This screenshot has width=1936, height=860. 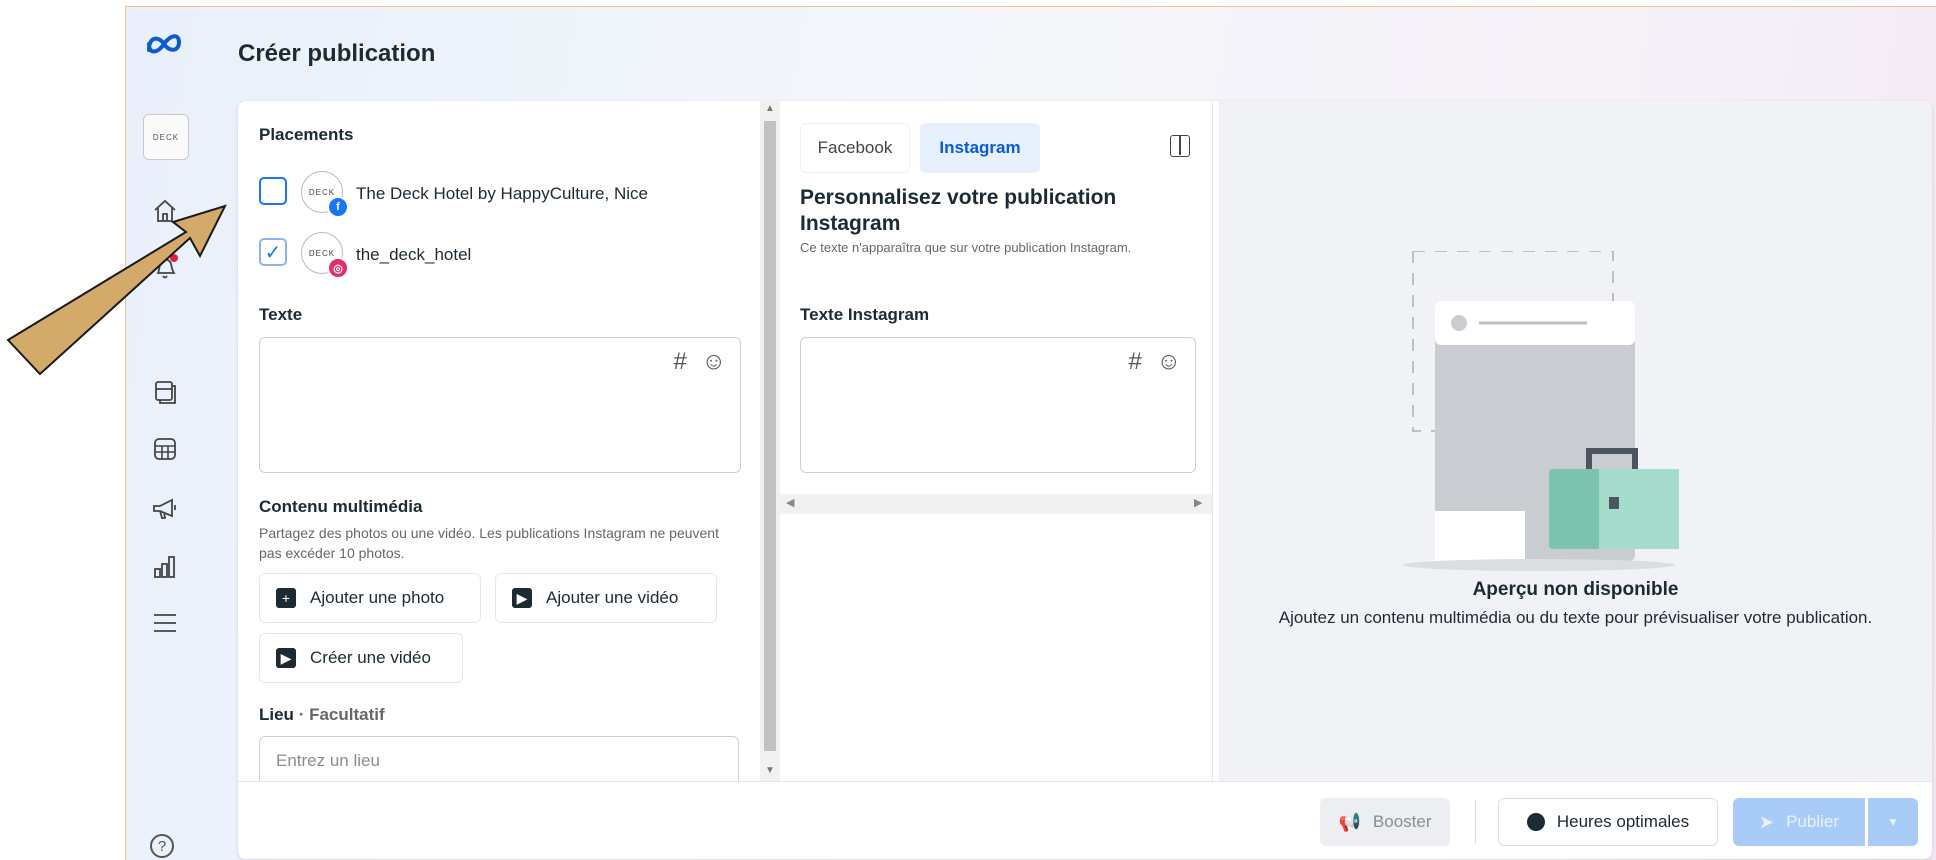 I want to click on instagram-text-area: # ☺, so click(x=998, y=405).